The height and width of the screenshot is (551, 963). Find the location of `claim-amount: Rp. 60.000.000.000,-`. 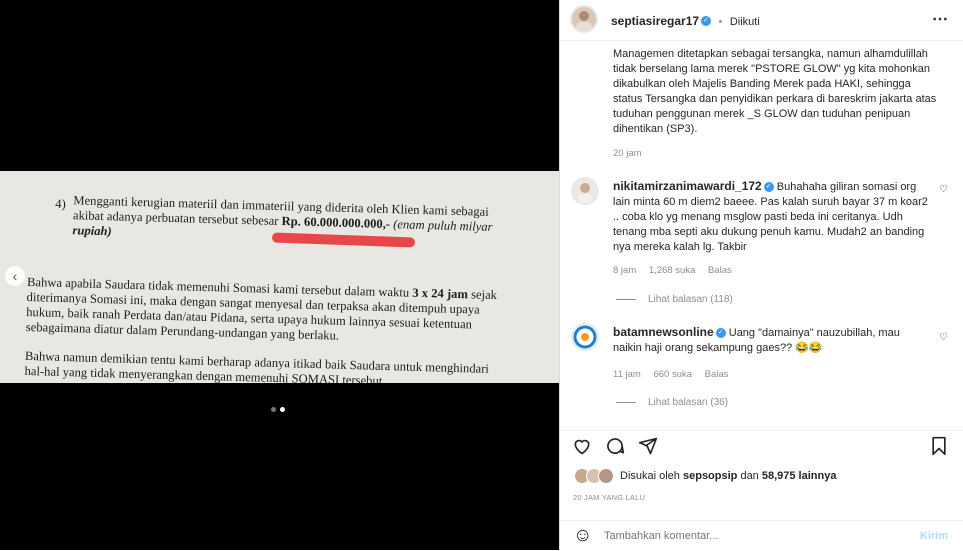

claim-amount: Rp. 60.000.000.000,- is located at coordinates (336, 223).